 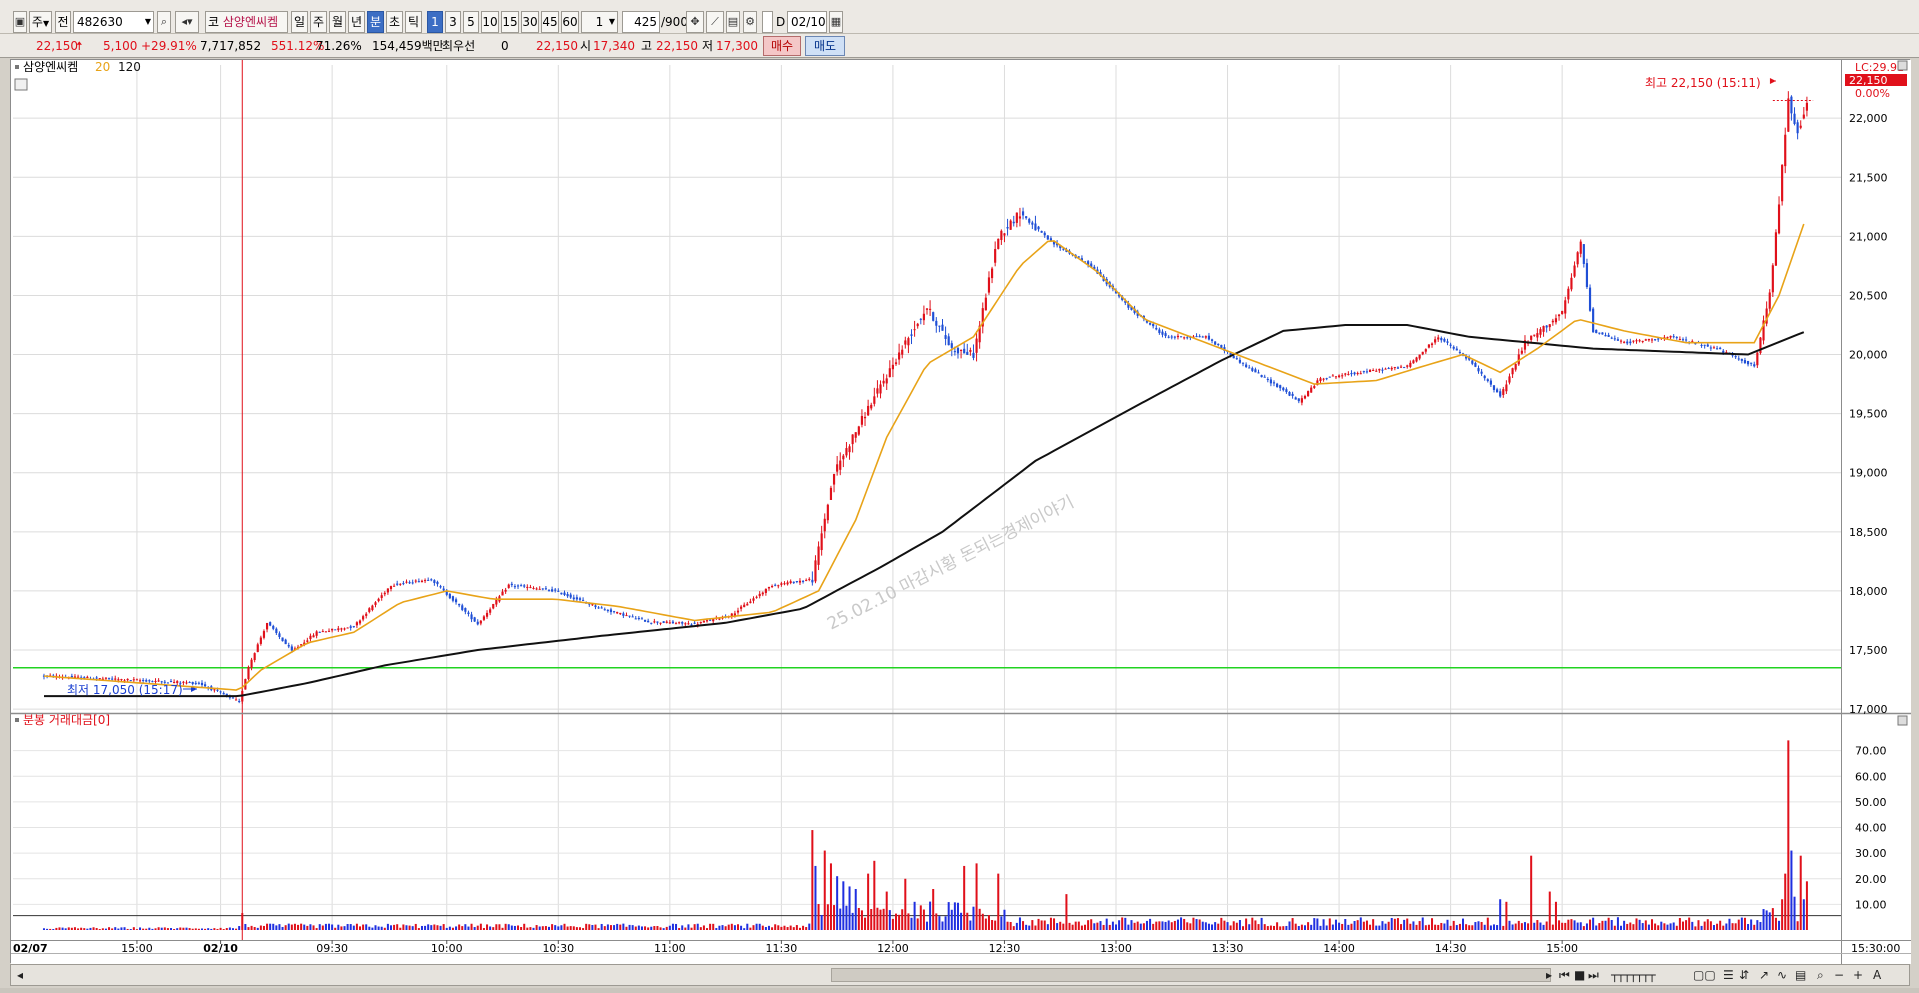 I want to click on code-input: 482630 ▼, so click(x=113, y=22).